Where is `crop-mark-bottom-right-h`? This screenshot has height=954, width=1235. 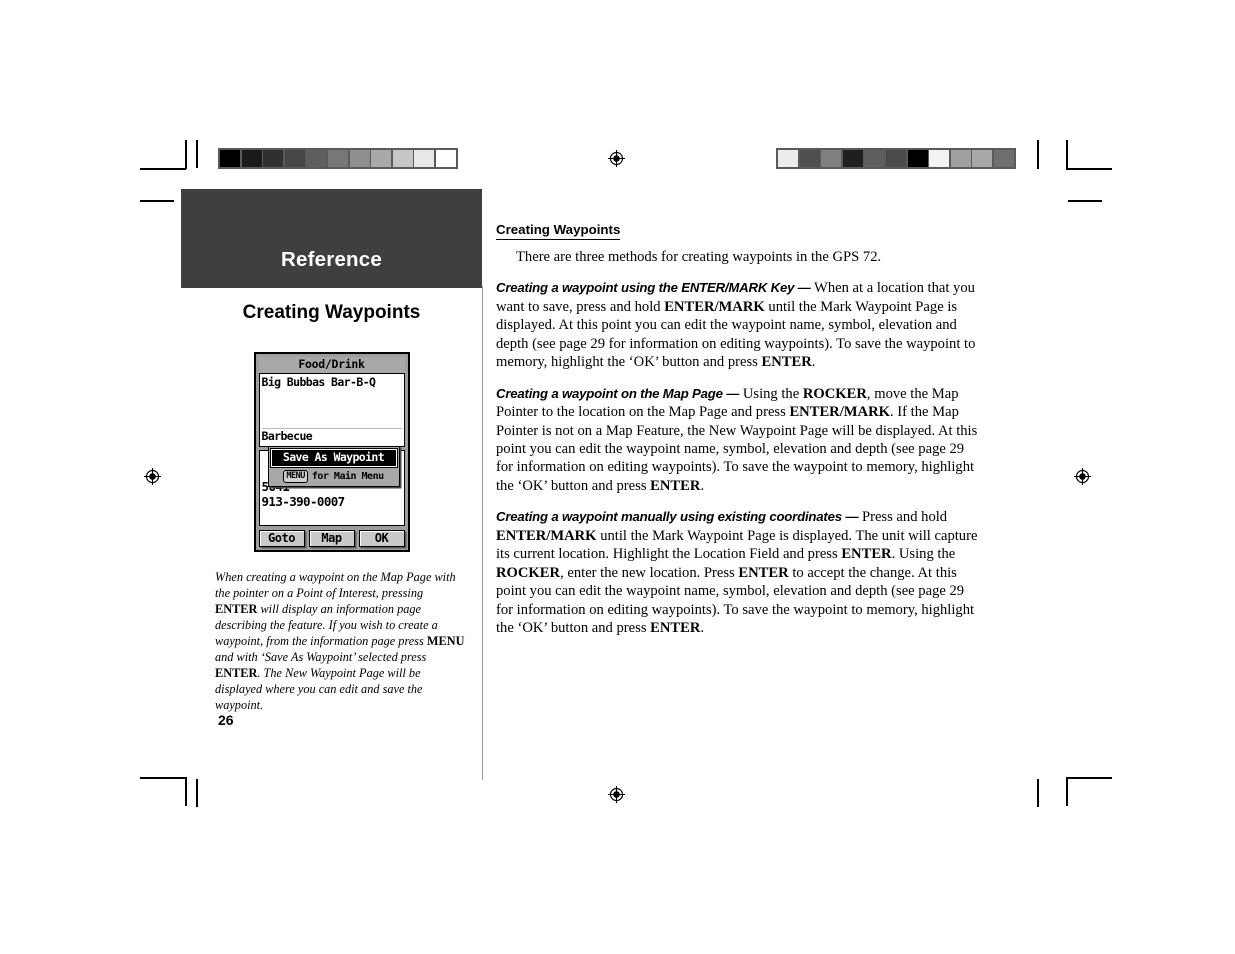 crop-mark-bottom-right-h is located at coordinates (1089, 778).